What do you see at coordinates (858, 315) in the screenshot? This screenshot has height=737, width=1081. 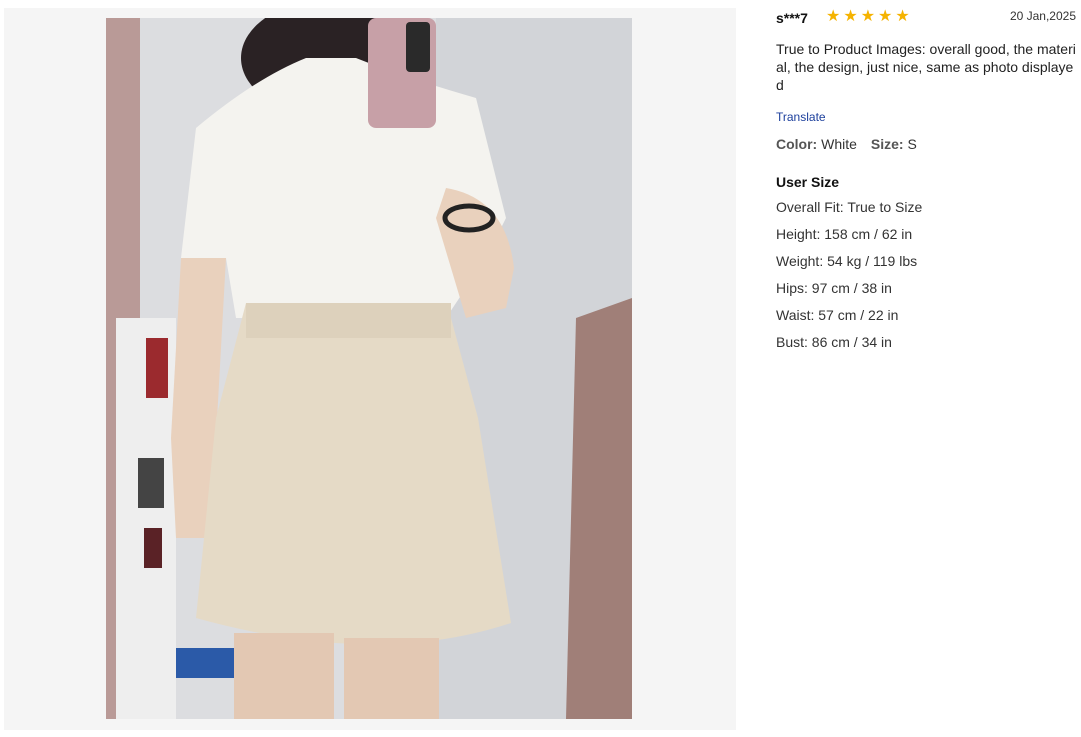 I see `size-item-value: 57 cm / 22 in` at bounding box center [858, 315].